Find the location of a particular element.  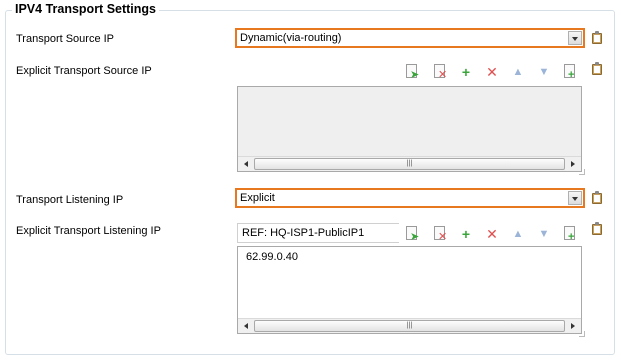

explicit-source-ip-list: ||| is located at coordinates (411, 130).